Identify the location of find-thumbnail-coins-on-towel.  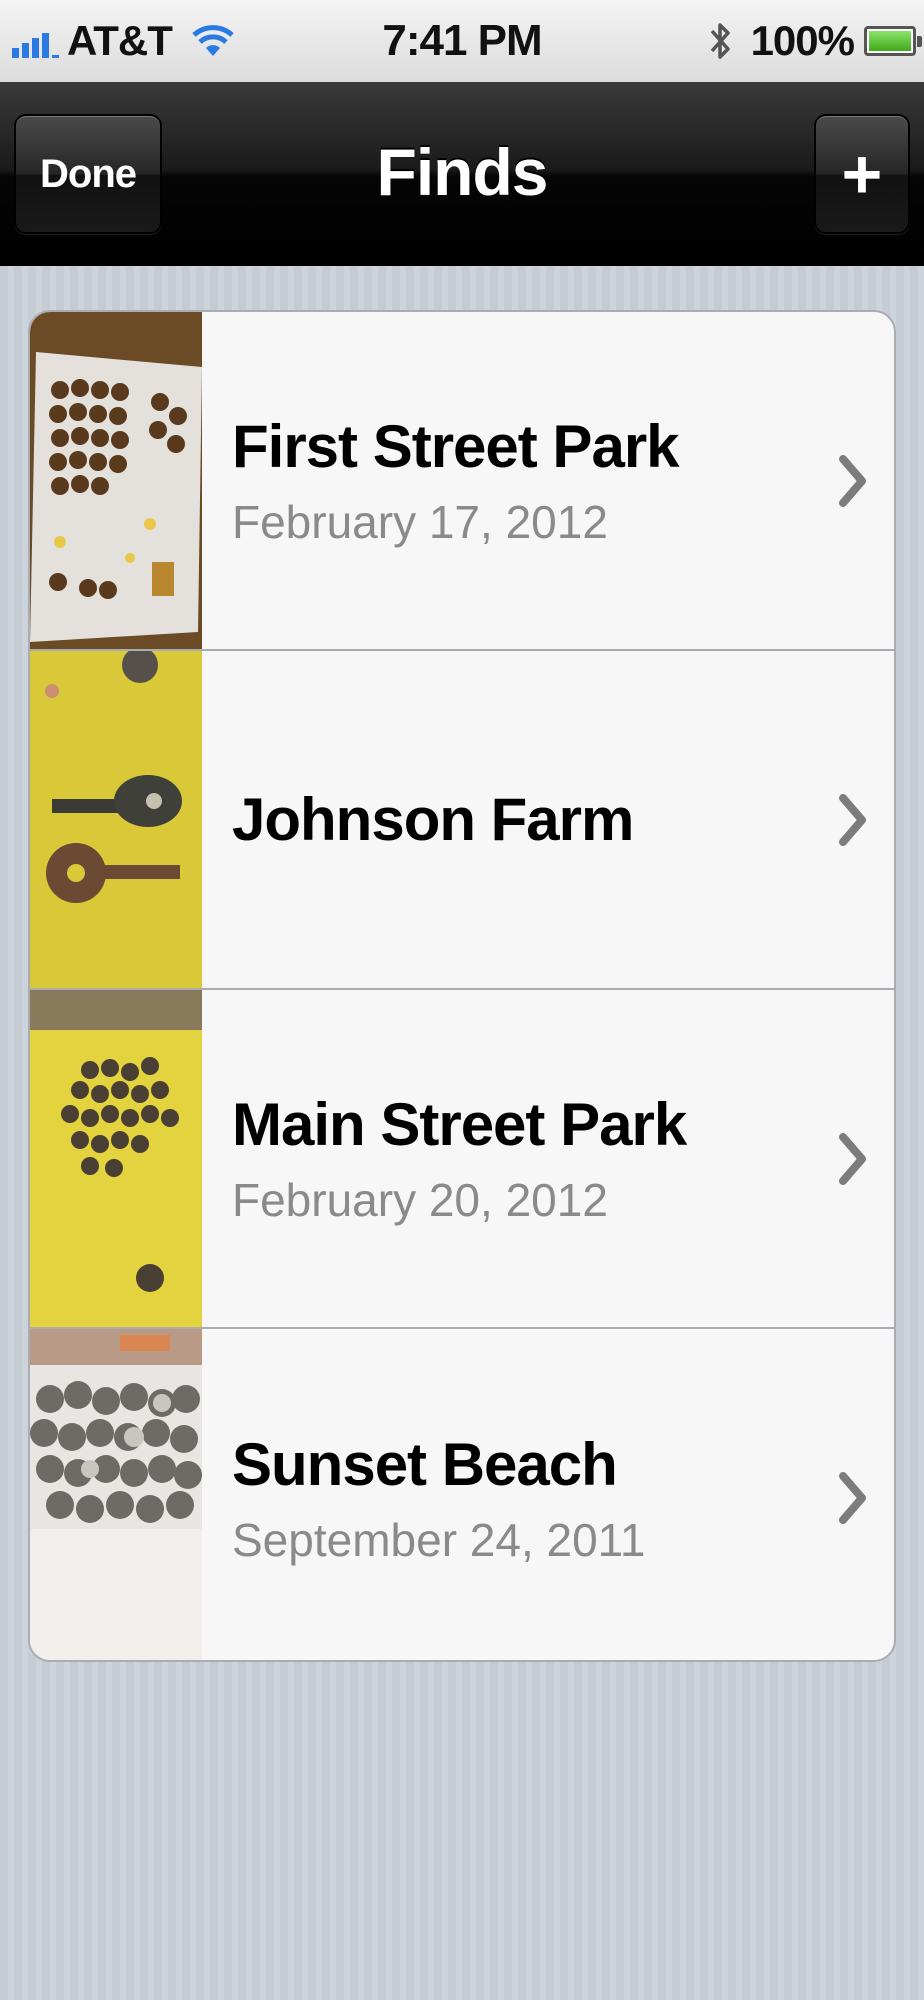
(116, 1158).